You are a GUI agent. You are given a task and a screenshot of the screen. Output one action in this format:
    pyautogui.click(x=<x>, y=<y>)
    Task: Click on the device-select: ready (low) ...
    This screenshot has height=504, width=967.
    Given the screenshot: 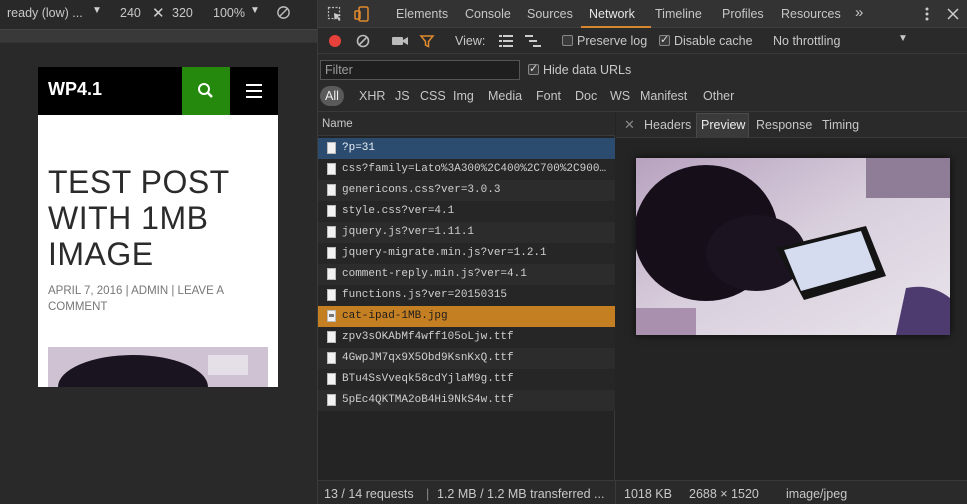 What is the action you would take?
    pyautogui.click(x=45, y=13)
    